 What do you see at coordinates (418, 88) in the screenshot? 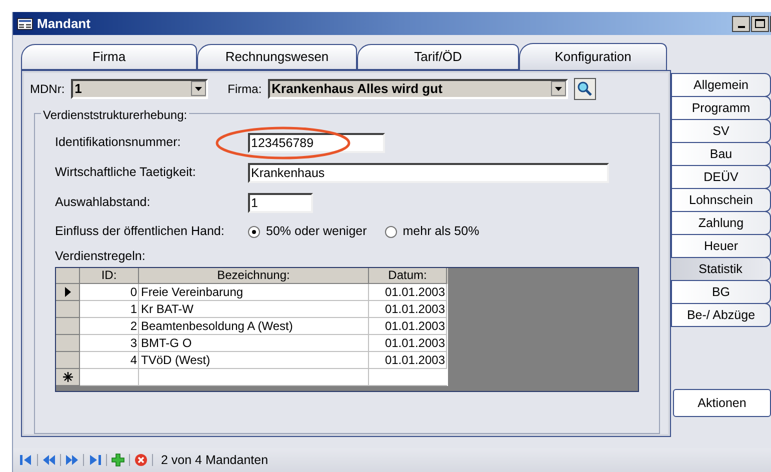
I see `firma-dropdown: Krankenhaus Alles wird gut` at bounding box center [418, 88].